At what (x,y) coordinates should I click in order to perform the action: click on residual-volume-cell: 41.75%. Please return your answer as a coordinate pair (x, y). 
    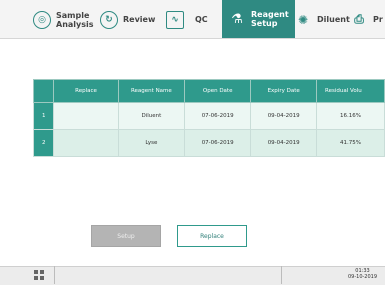
    Looking at the image, I should click on (350, 143).